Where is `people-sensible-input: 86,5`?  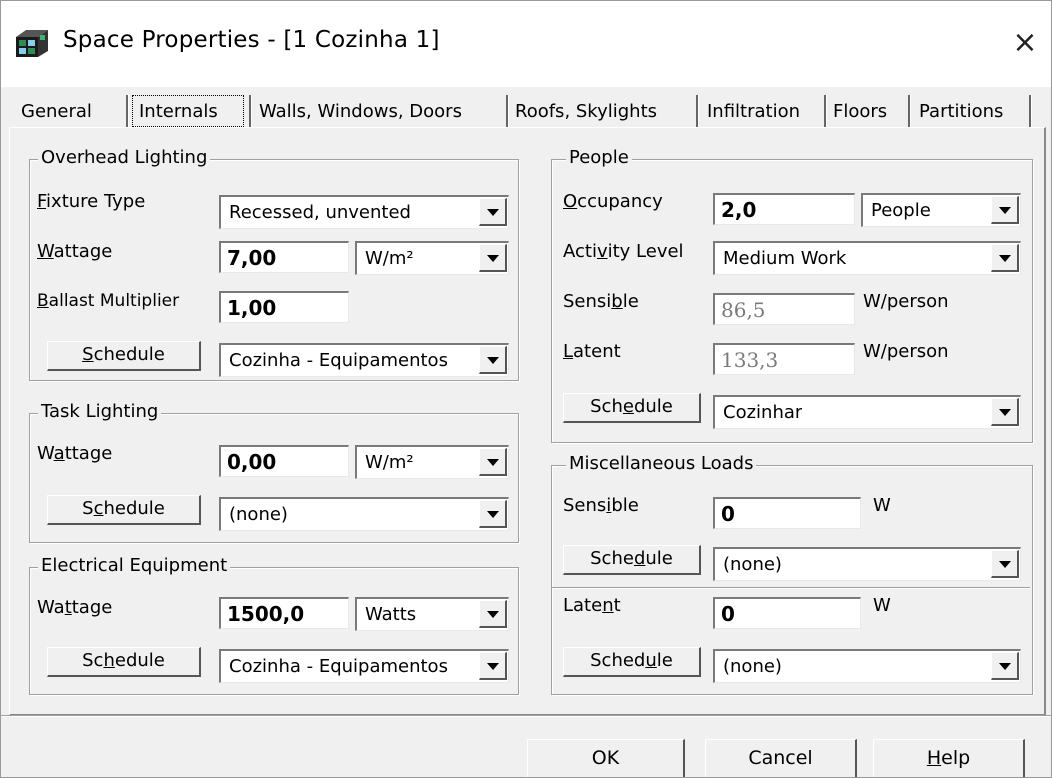 people-sensible-input: 86,5 is located at coordinates (784, 309).